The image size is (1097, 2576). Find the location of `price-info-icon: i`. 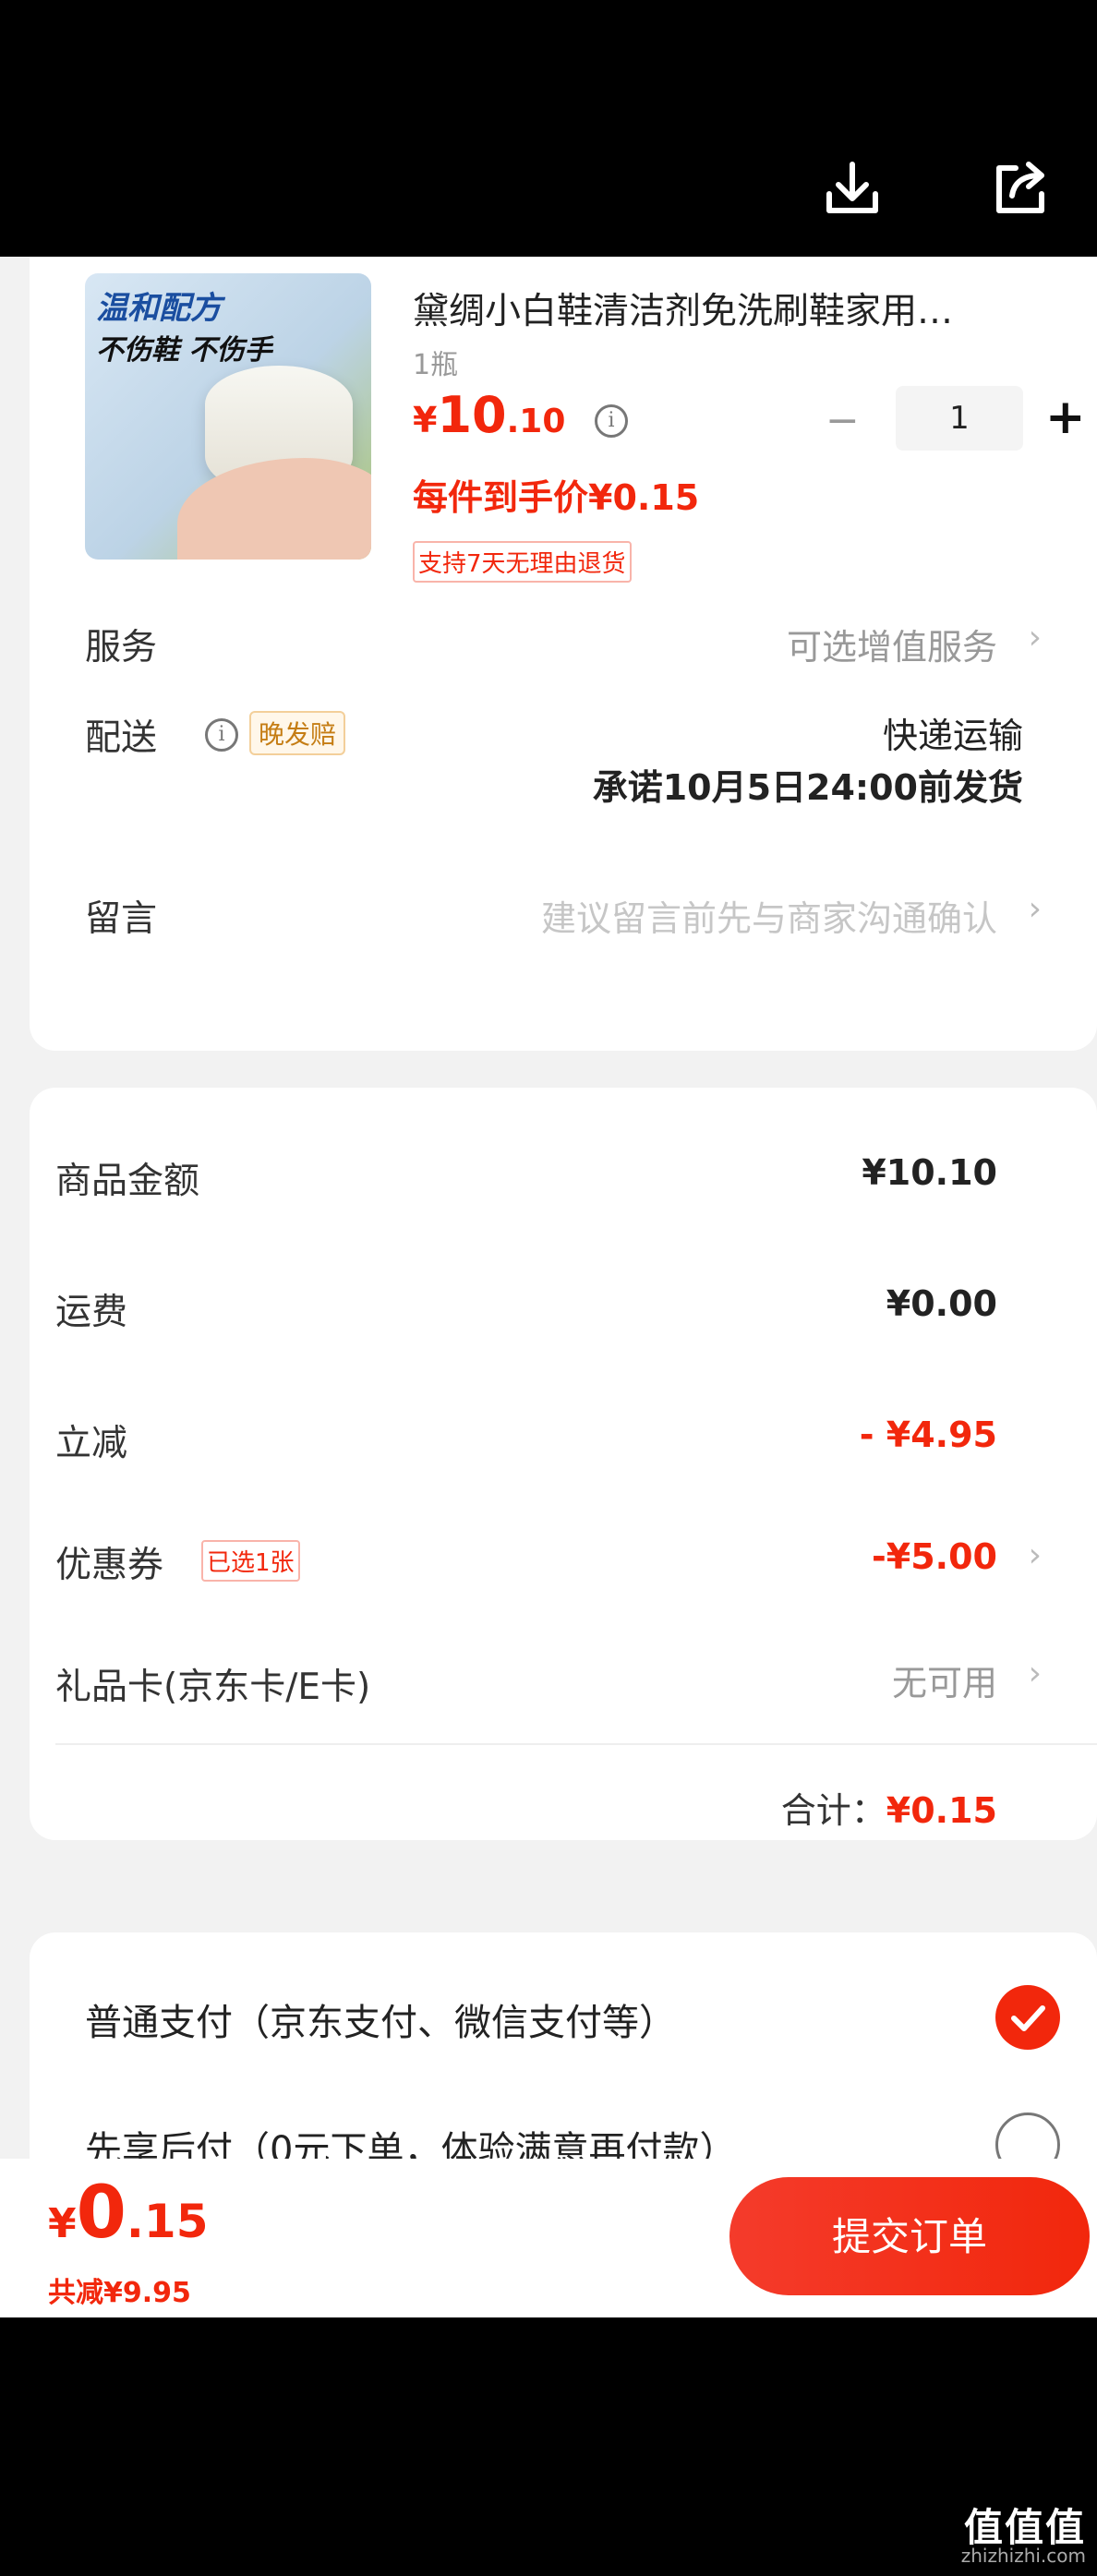

price-info-icon: i is located at coordinates (611, 421).